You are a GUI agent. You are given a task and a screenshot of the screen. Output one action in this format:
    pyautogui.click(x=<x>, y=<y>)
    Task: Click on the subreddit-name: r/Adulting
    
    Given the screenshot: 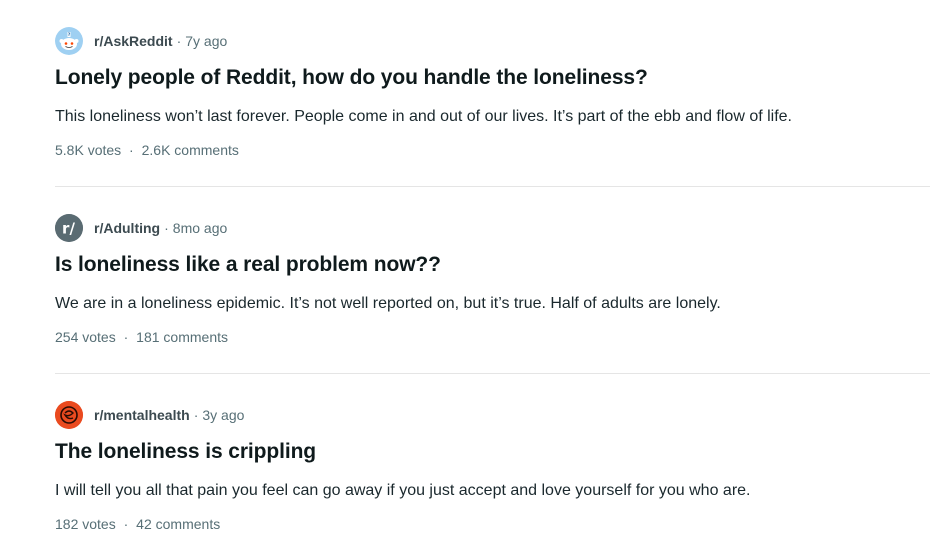 What is the action you would take?
    pyautogui.click(x=127, y=228)
    